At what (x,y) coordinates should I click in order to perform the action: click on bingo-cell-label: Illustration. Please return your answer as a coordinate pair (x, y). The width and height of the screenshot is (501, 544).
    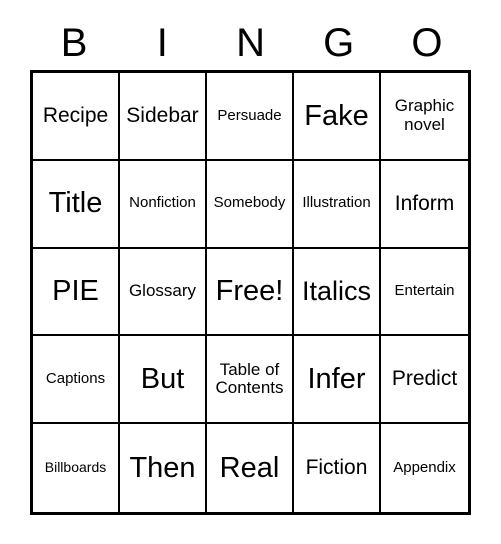
    Looking at the image, I should click on (336, 203).